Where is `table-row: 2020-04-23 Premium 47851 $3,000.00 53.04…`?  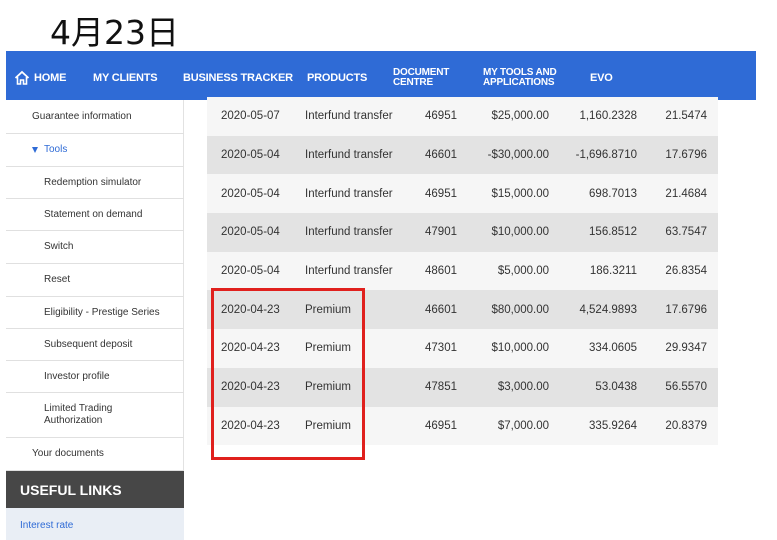 table-row: 2020-04-23 Premium 47851 $3,000.00 53.04… is located at coordinates (462, 387).